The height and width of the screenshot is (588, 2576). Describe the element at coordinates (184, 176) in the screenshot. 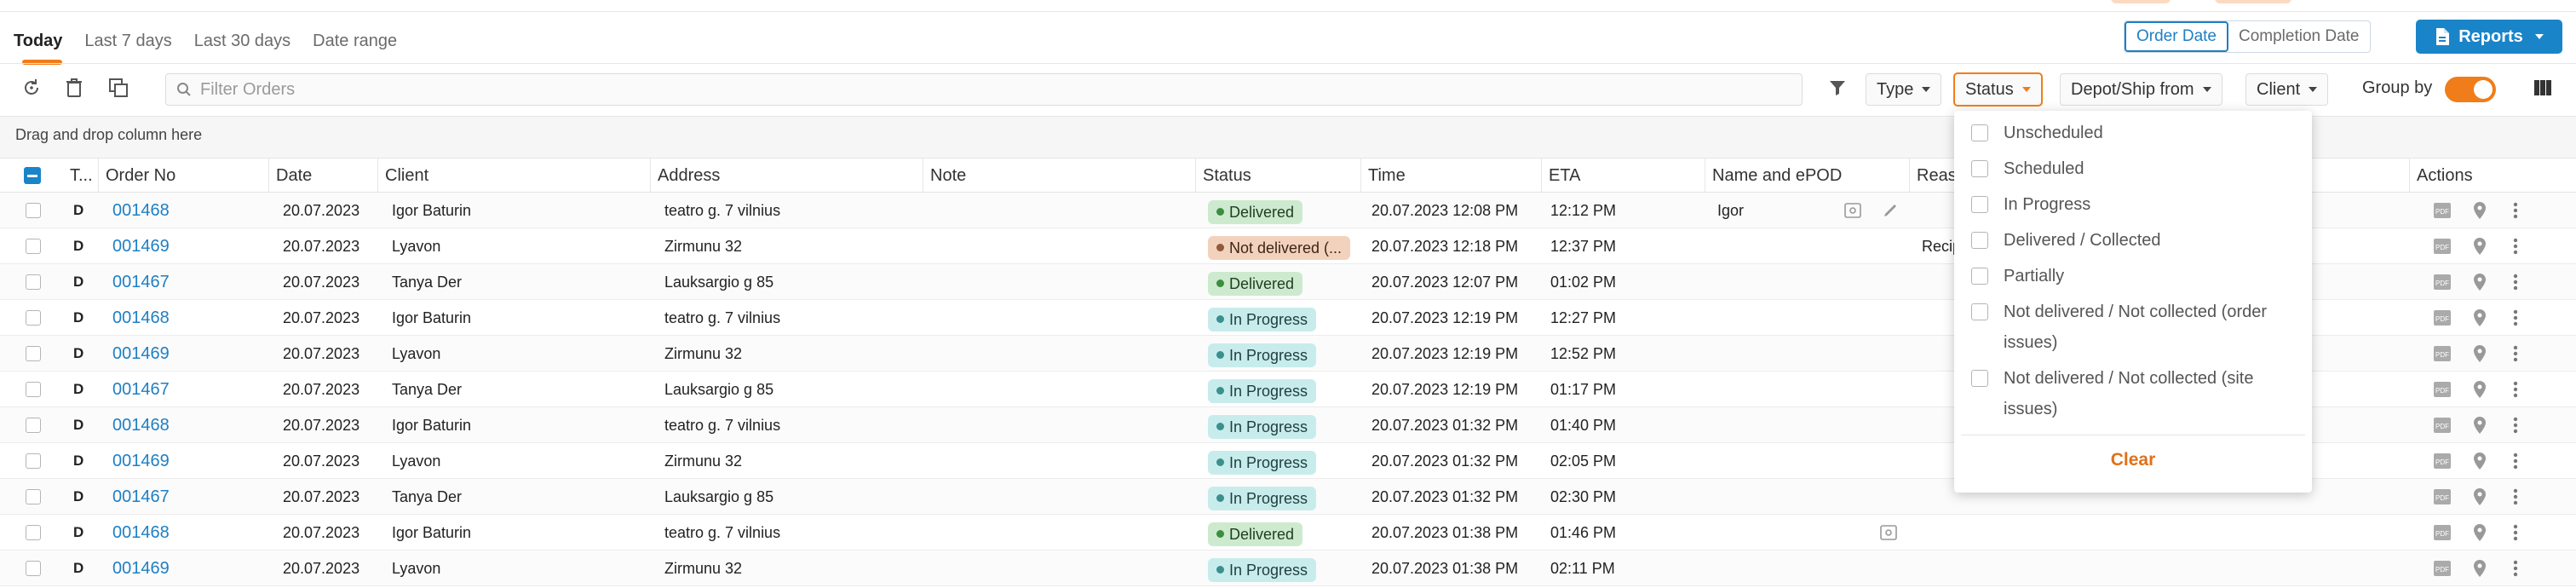

I see `column-header-order-no: Order No` at that location.